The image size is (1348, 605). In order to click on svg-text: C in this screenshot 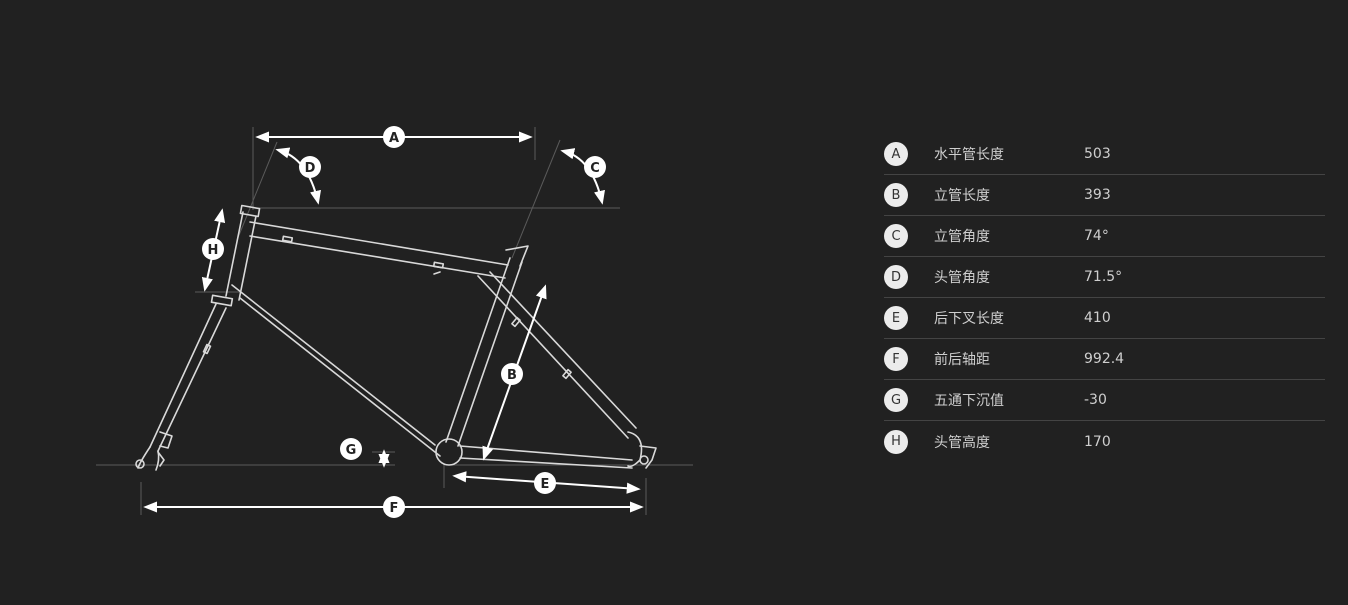, I will do `click(595, 168)`.